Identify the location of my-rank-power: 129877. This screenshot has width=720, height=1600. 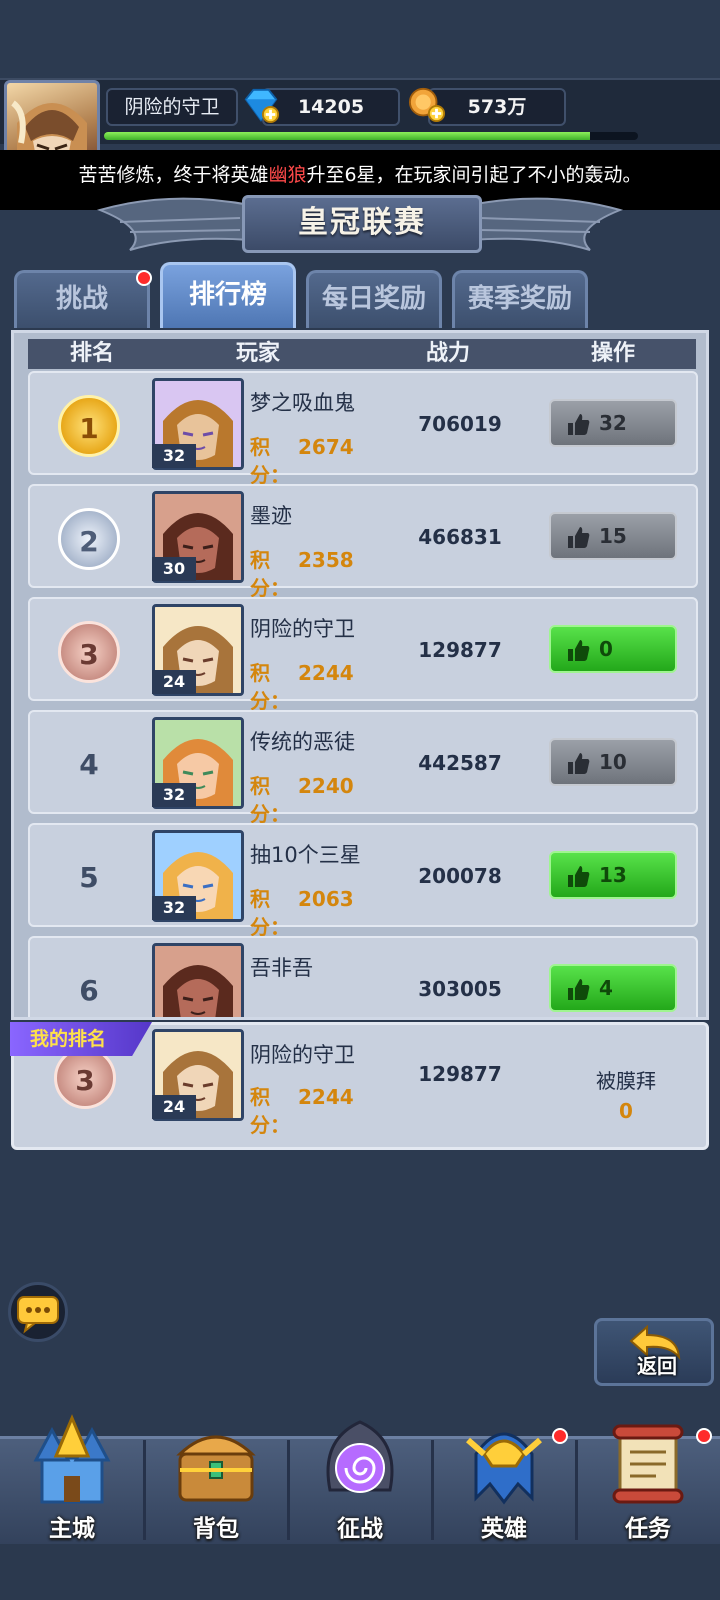
(460, 1074).